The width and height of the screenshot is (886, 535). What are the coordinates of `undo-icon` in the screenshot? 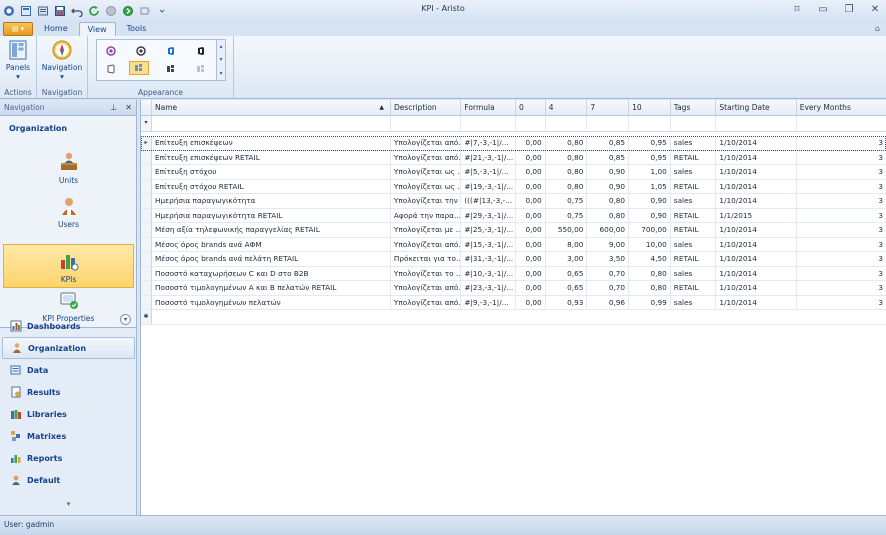 It's located at (77, 11).